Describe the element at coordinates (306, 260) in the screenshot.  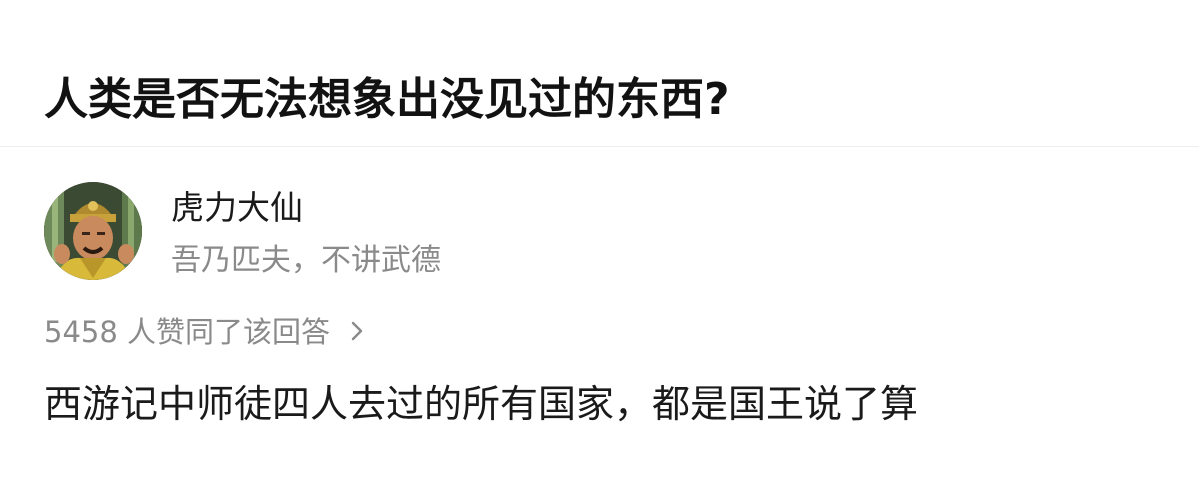
I see `author-bio: 吾乃匹夫，不讲武德` at that location.